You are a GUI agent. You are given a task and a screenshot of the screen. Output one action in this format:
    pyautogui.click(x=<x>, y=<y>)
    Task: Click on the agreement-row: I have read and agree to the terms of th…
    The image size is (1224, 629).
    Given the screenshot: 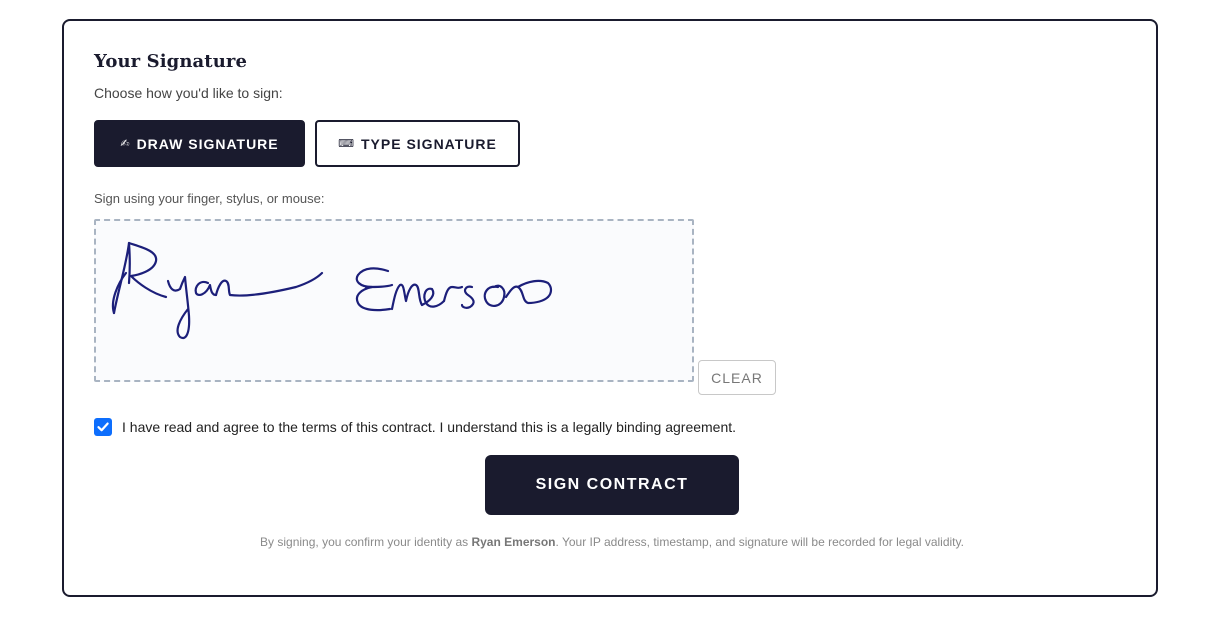 What is the action you would take?
    pyautogui.click(x=415, y=427)
    